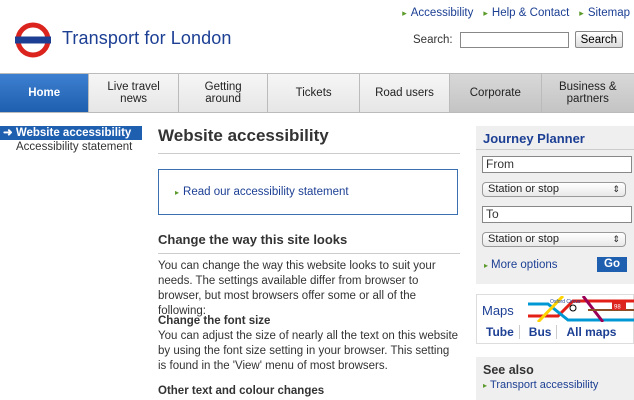  What do you see at coordinates (134, 93) in the screenshot?
I see `tab-live-travel-news: Live travel news` at bounding box center [134, 93].